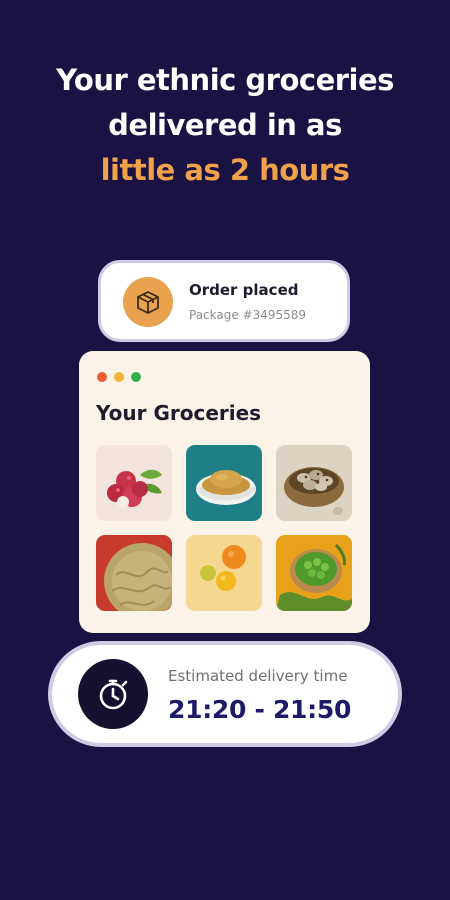  I want to click on headline-line-2: delivered in as, so click(225, 125).